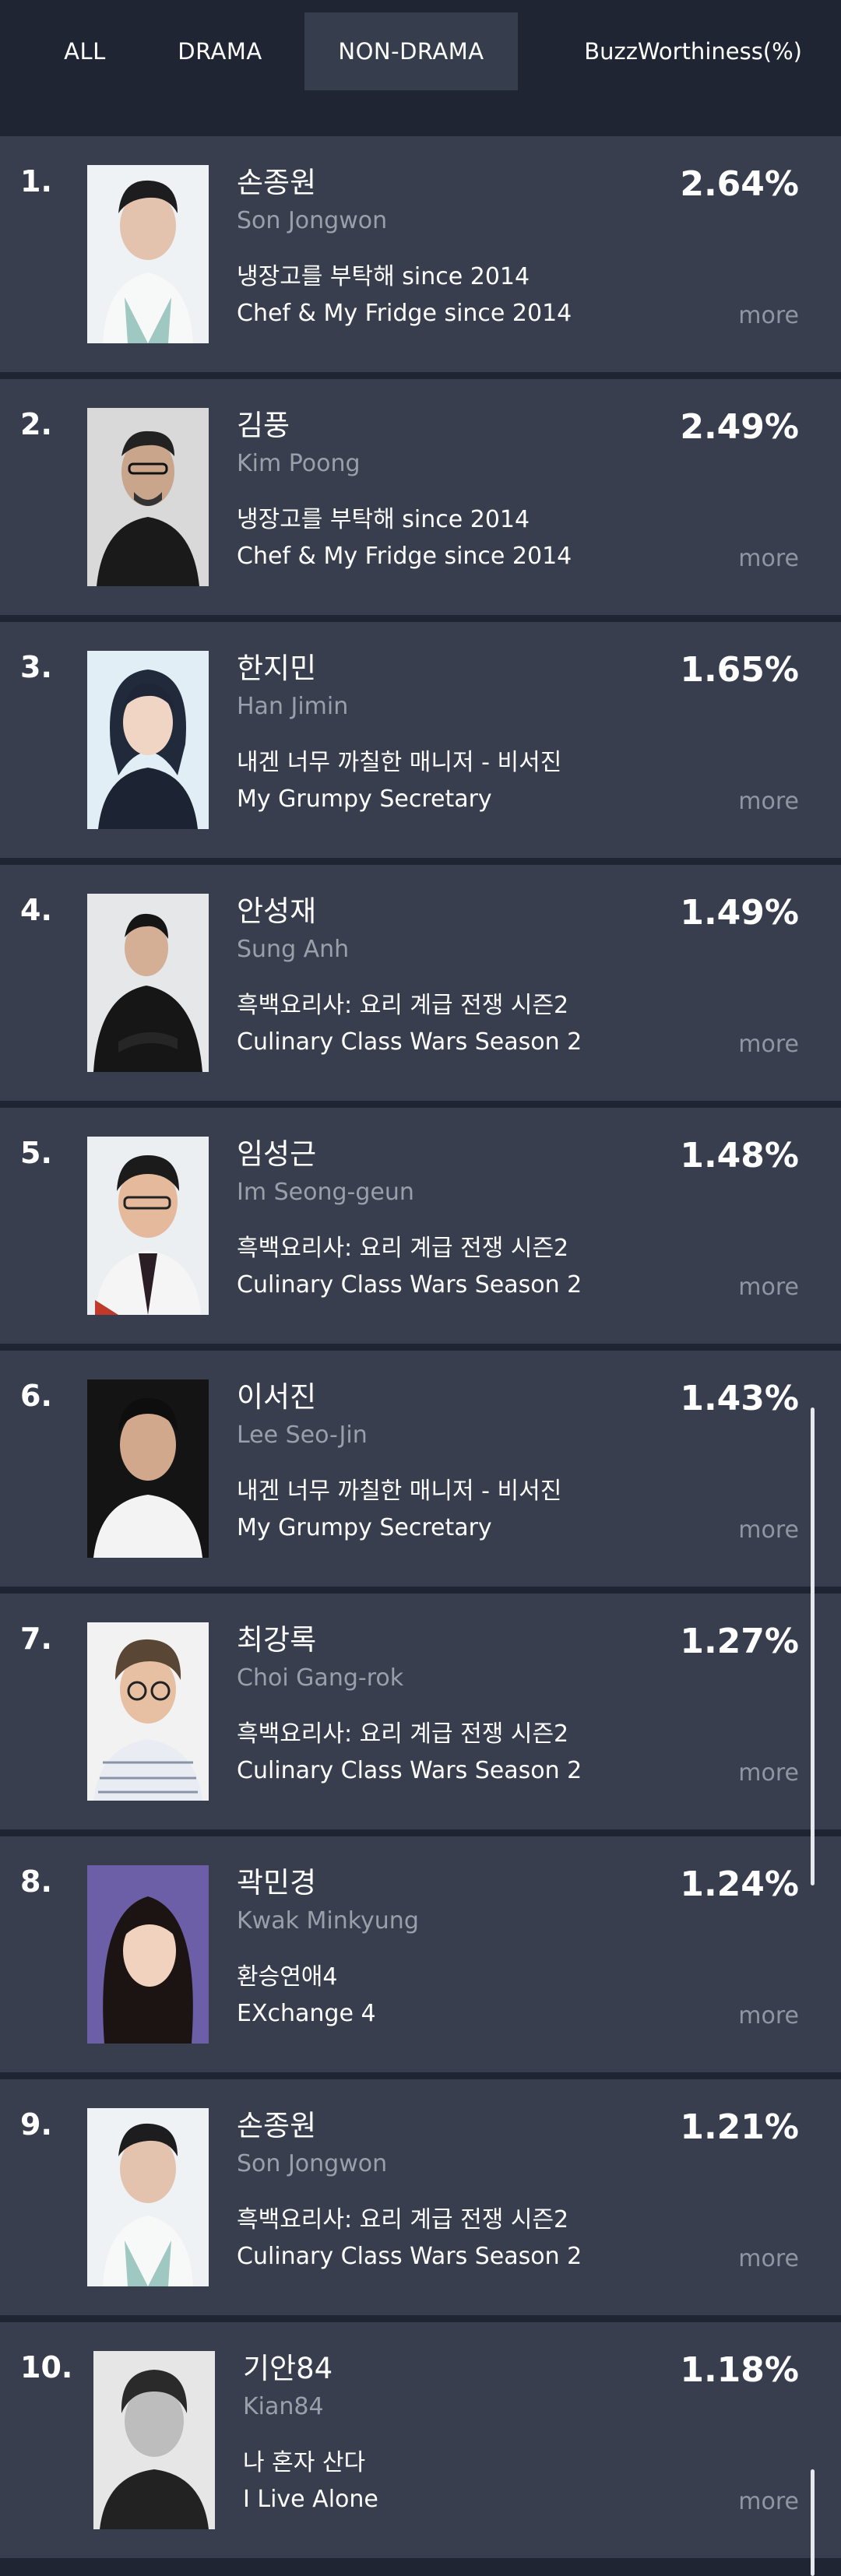 The height and width of the screenshot is (2576, 841). What do you see at coordinates (277, 1154) in the screenshot?
I see `person-name-korean: 임성근` at bounding box center [277, 1154].